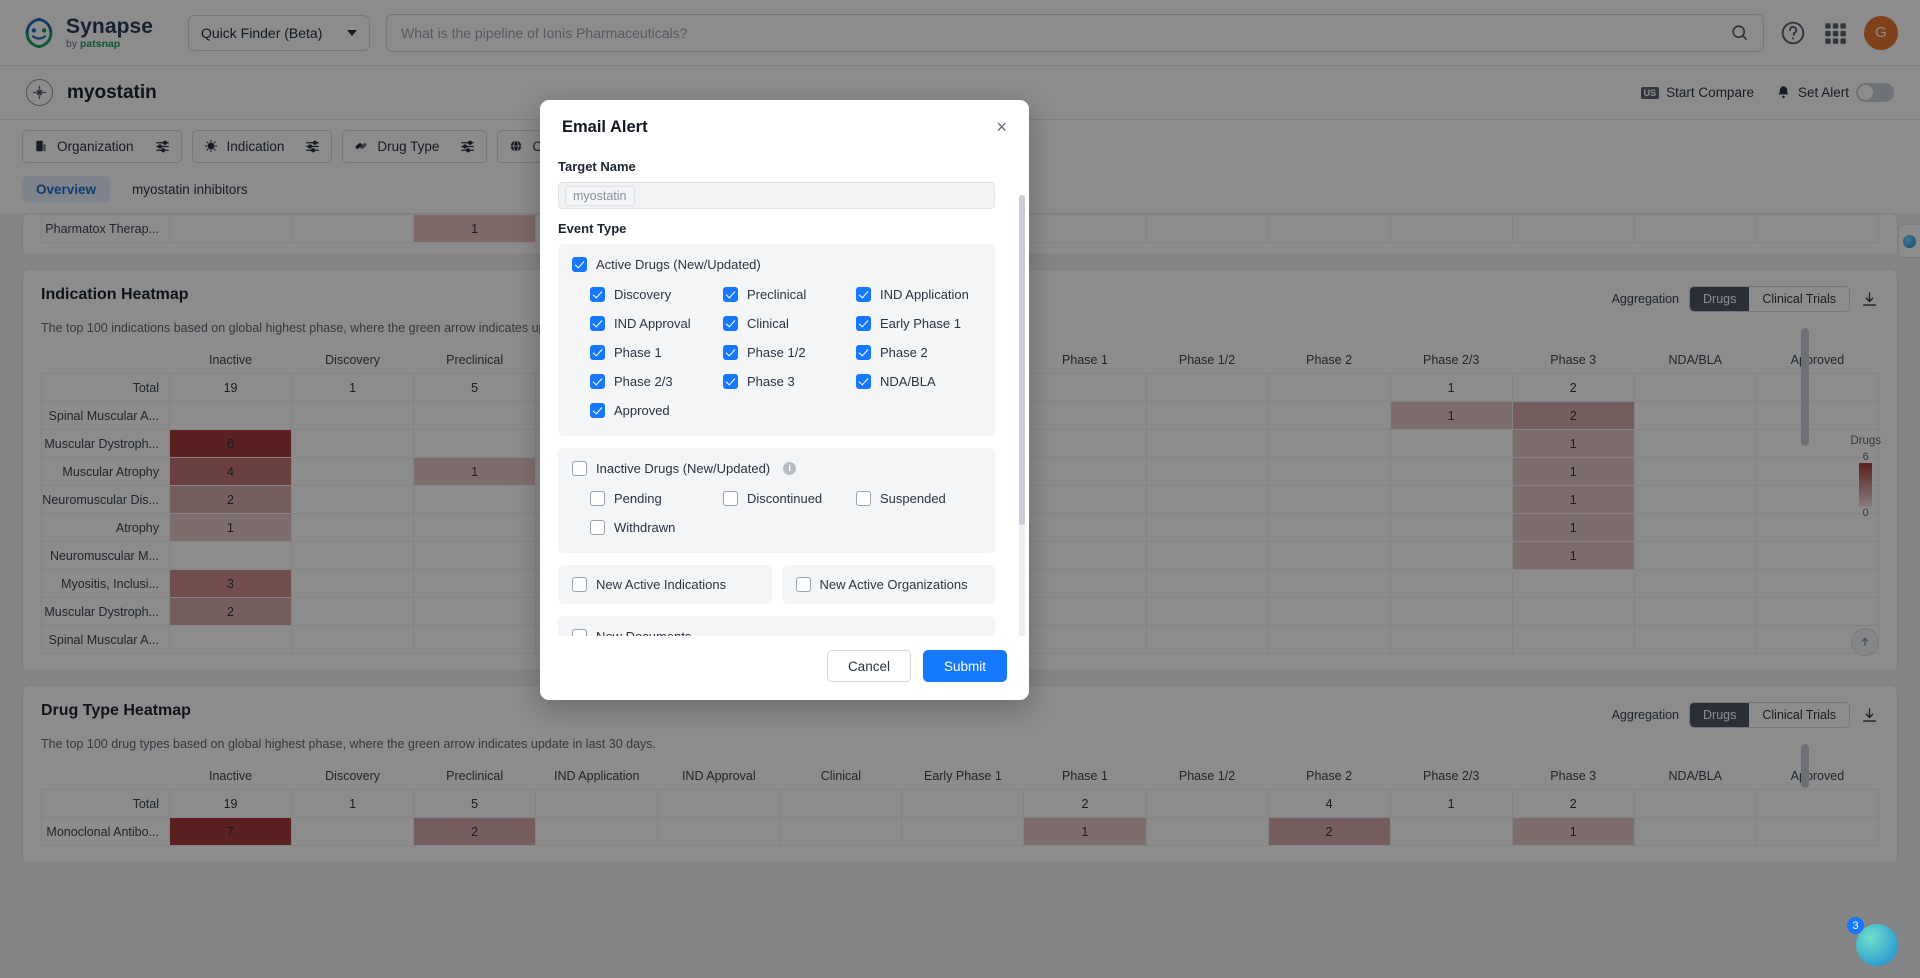 Image resolution: width=1920 pixels, height=978 pixels. Describe the element at coordinates (592, 228) in the screenshot. I see `event-type-label: Event Type` at that location.